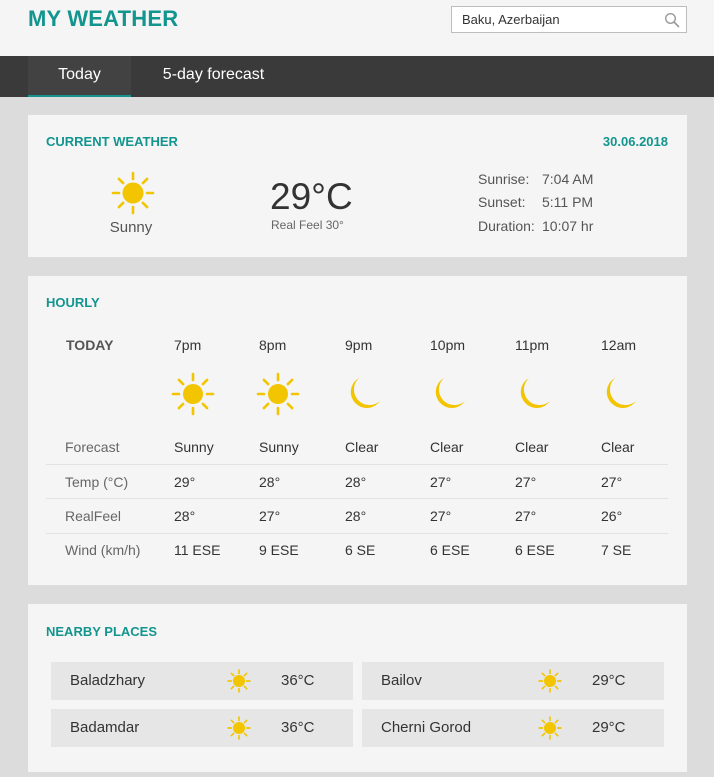 The image size is (714, 777). What do you see at coordinates (279, 550) in the screenshot?
I see `hourly-wind: 9 ESE` at bounding box center [279, 550].